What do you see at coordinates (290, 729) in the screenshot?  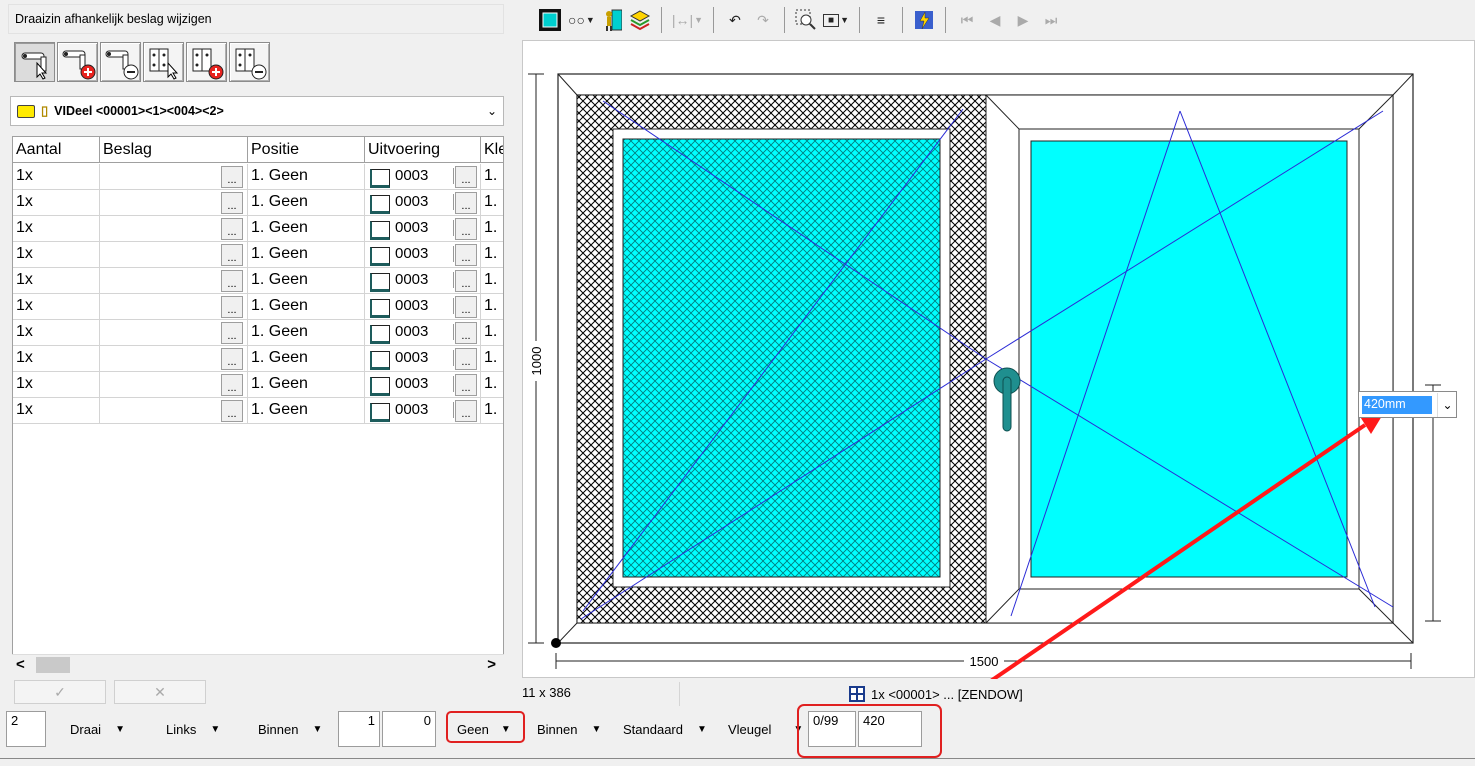 I see `binnen-dropdown-1: Binnen ▼` at bounding box center [290, 729].